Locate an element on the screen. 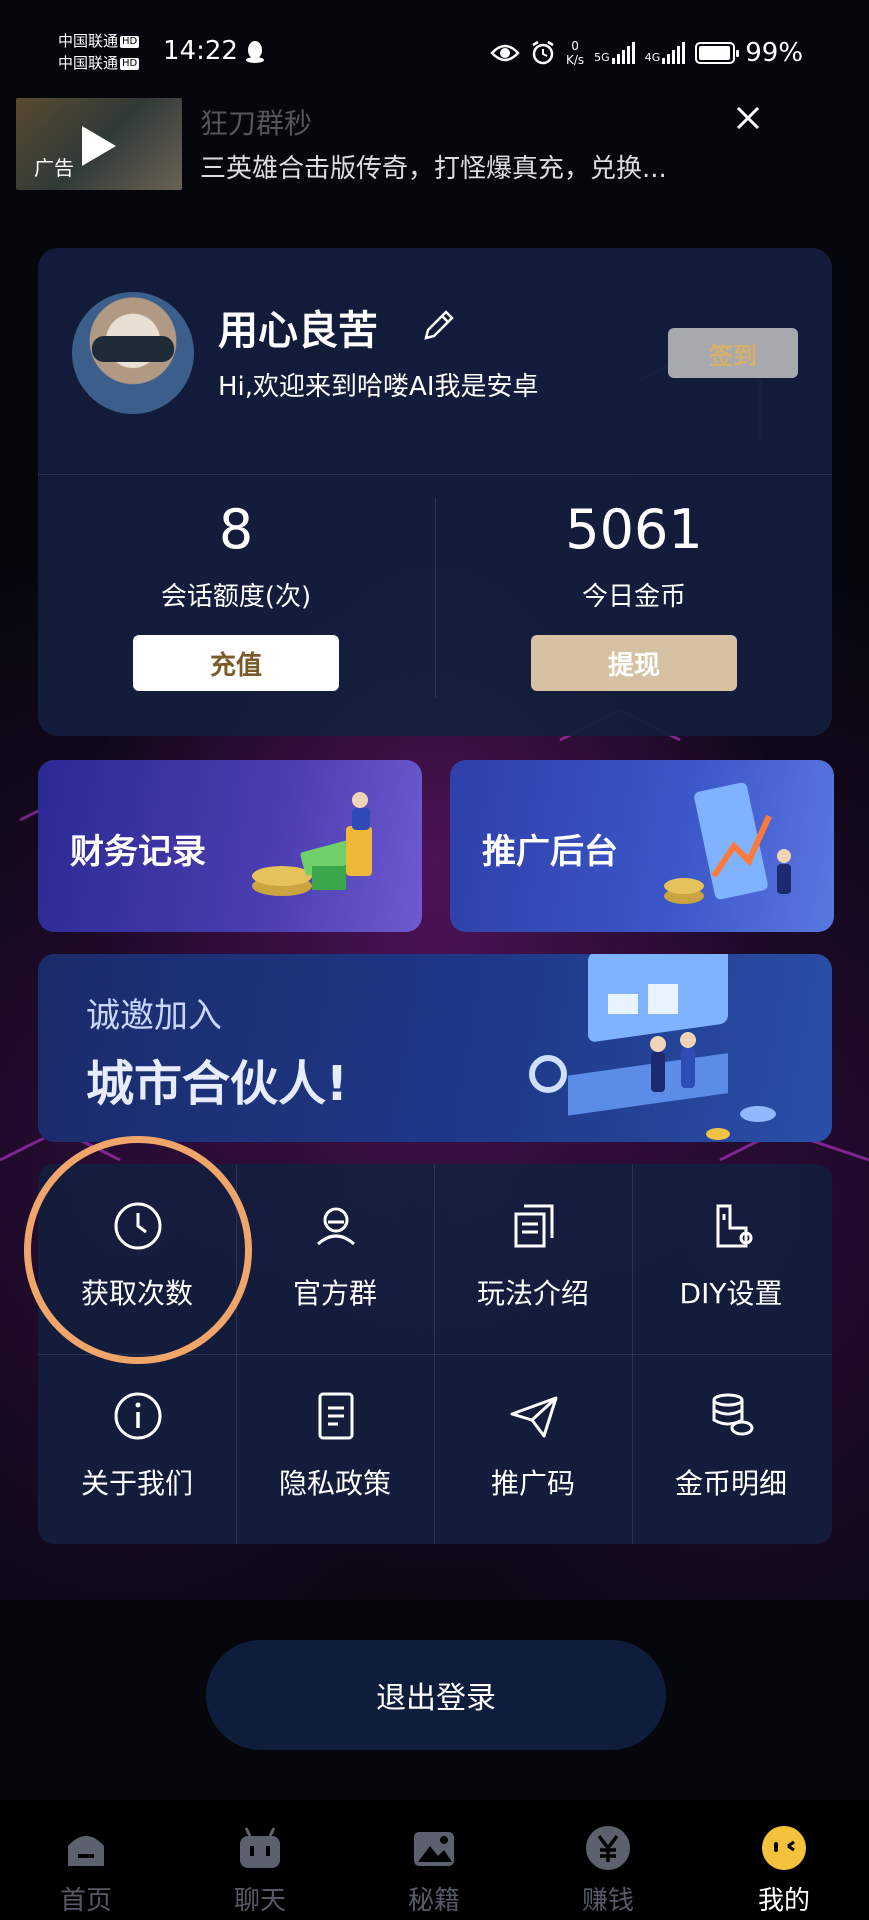 This screenshot has height=1920, width=869. smiley-icon is located at coordinates (784, 1848).